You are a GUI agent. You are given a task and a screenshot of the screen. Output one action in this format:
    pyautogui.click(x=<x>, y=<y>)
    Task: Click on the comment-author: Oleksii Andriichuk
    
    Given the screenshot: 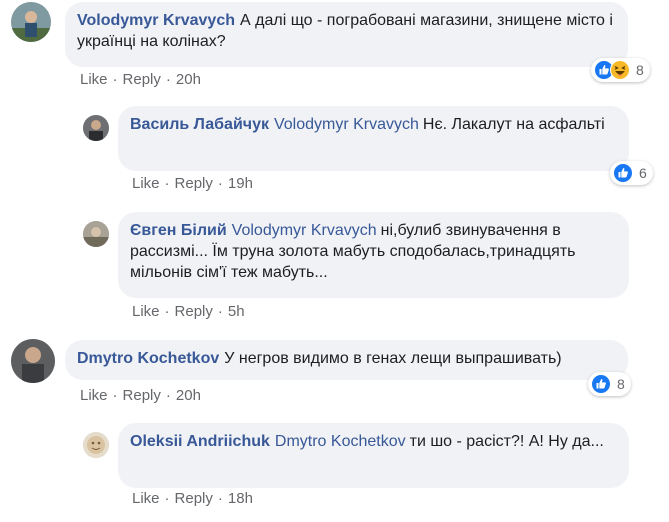 What is the action you would take?
    pyautogui.click(x=200, y=441)
    